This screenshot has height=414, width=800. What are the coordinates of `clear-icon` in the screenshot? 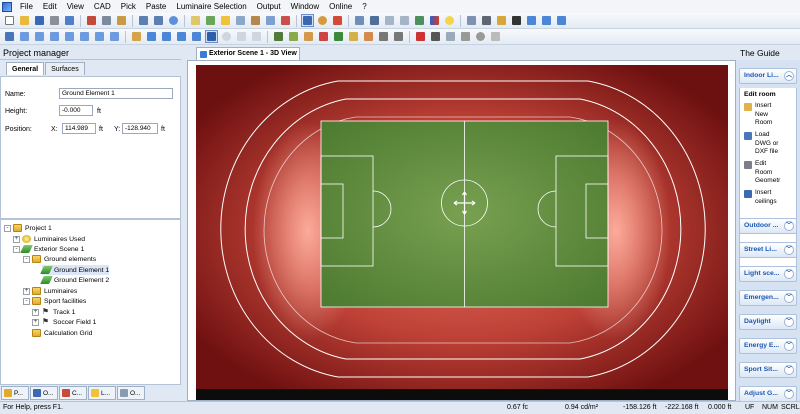 It's located at (495, 36).